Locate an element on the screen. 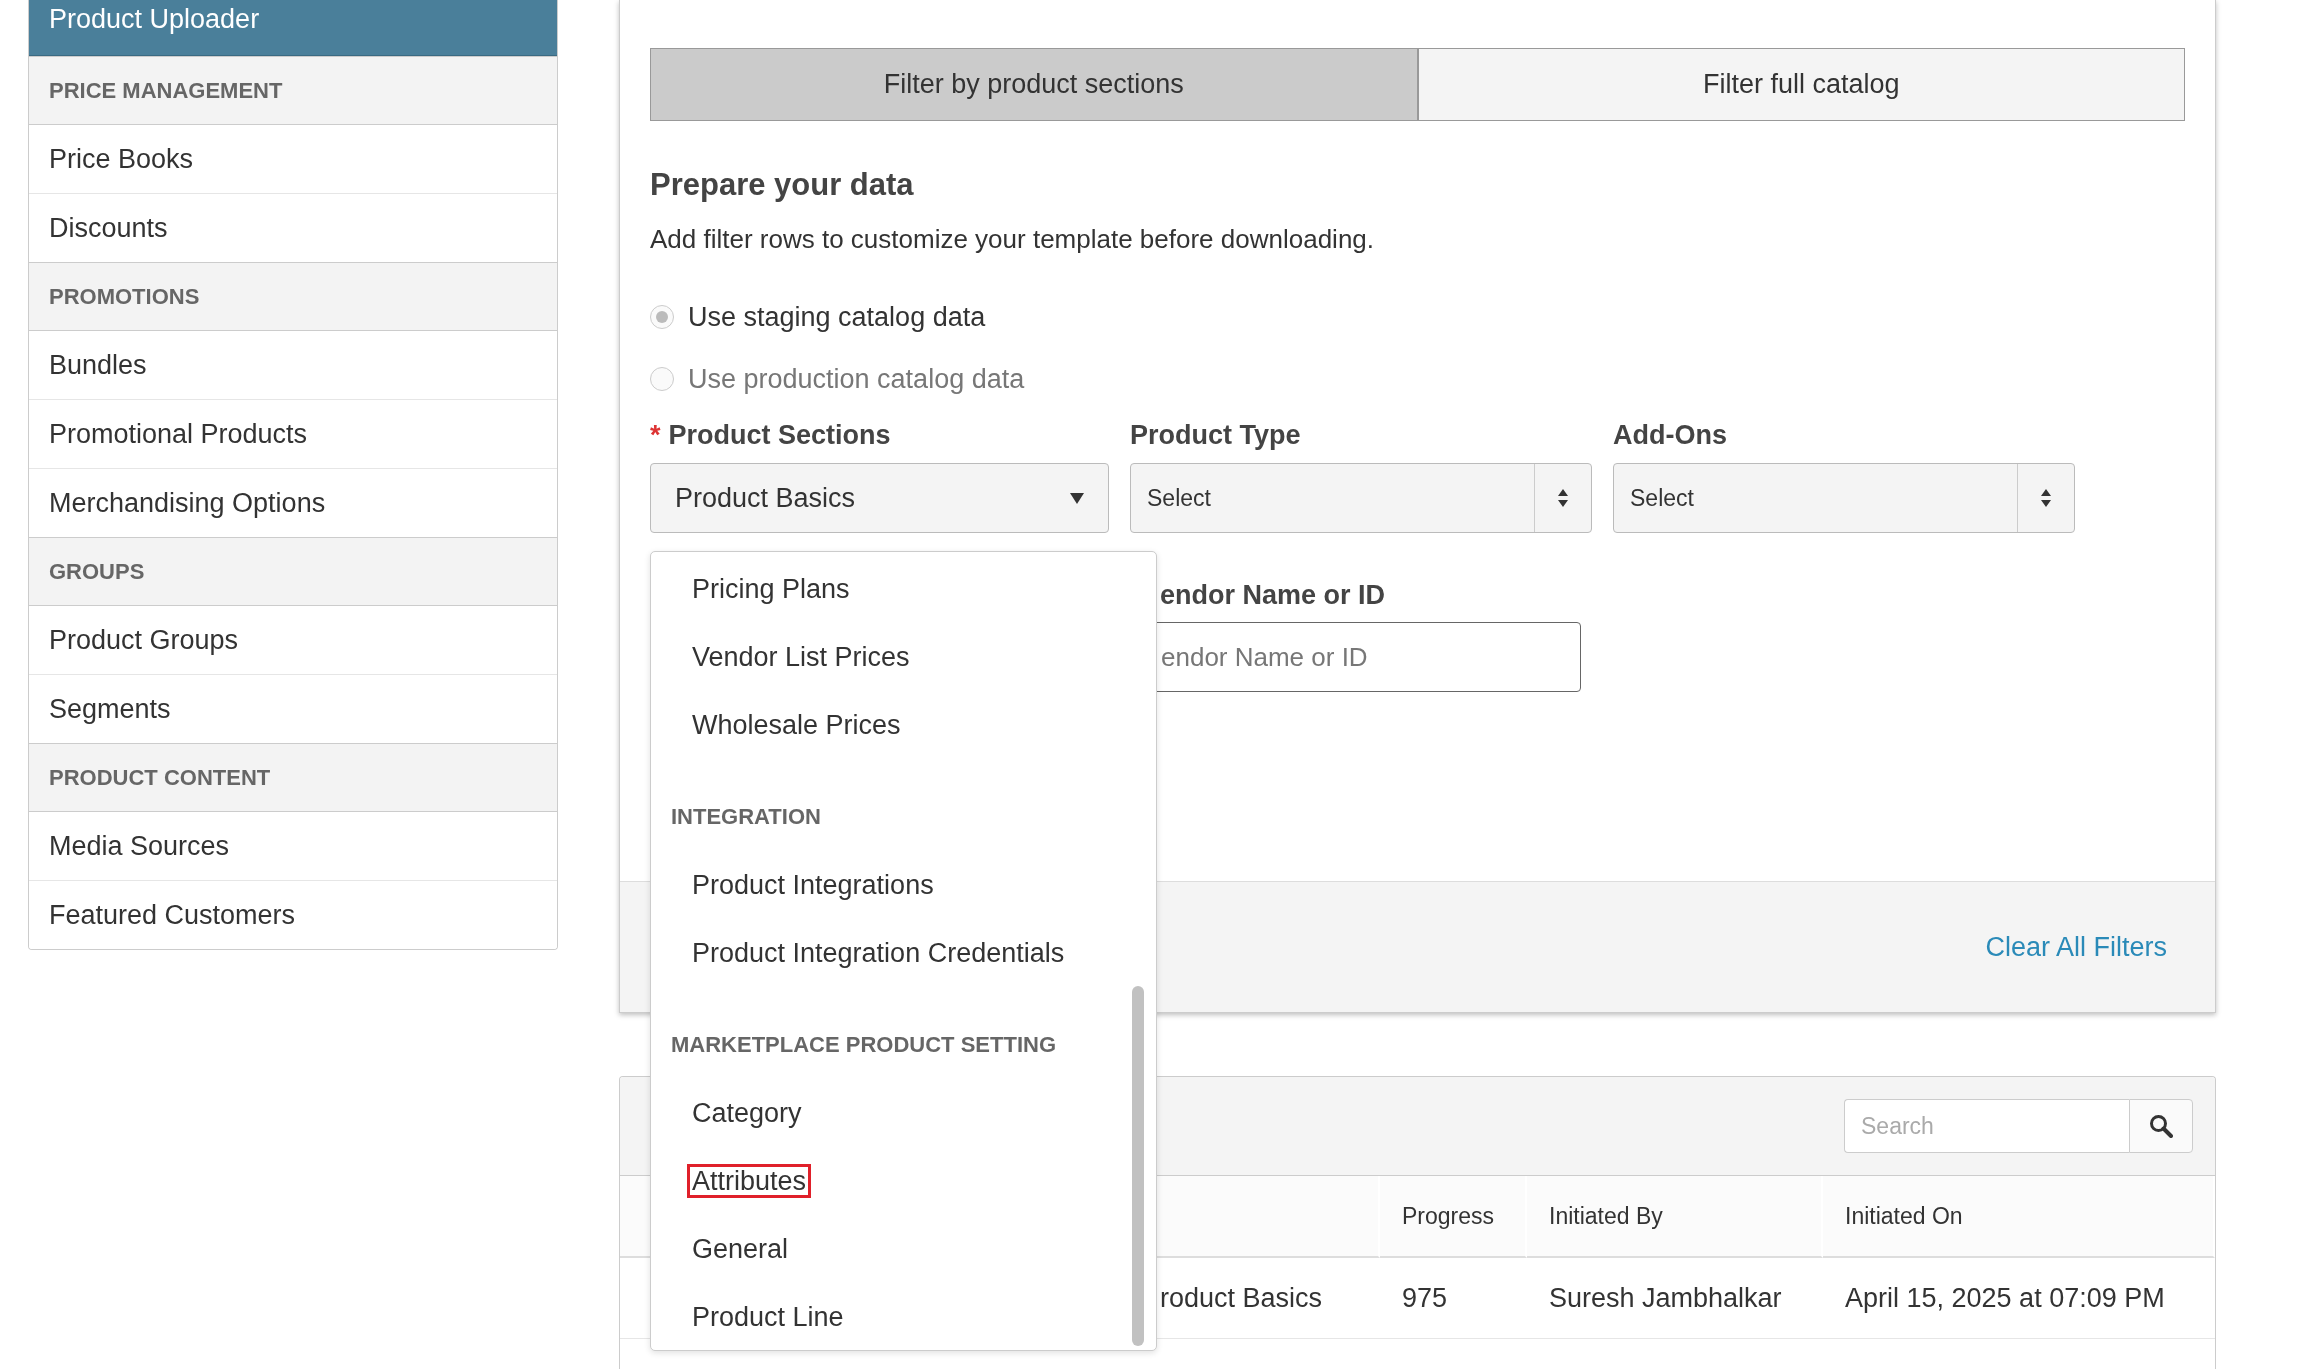  scrollbar-thumb is located at coordinates (1138, 1166).